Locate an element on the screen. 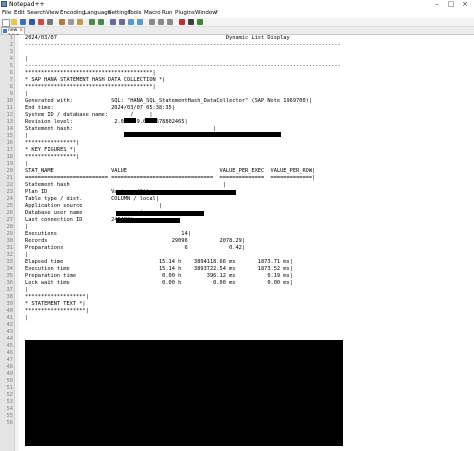  redacted-statement-hash is located at coordinates (202, 134).